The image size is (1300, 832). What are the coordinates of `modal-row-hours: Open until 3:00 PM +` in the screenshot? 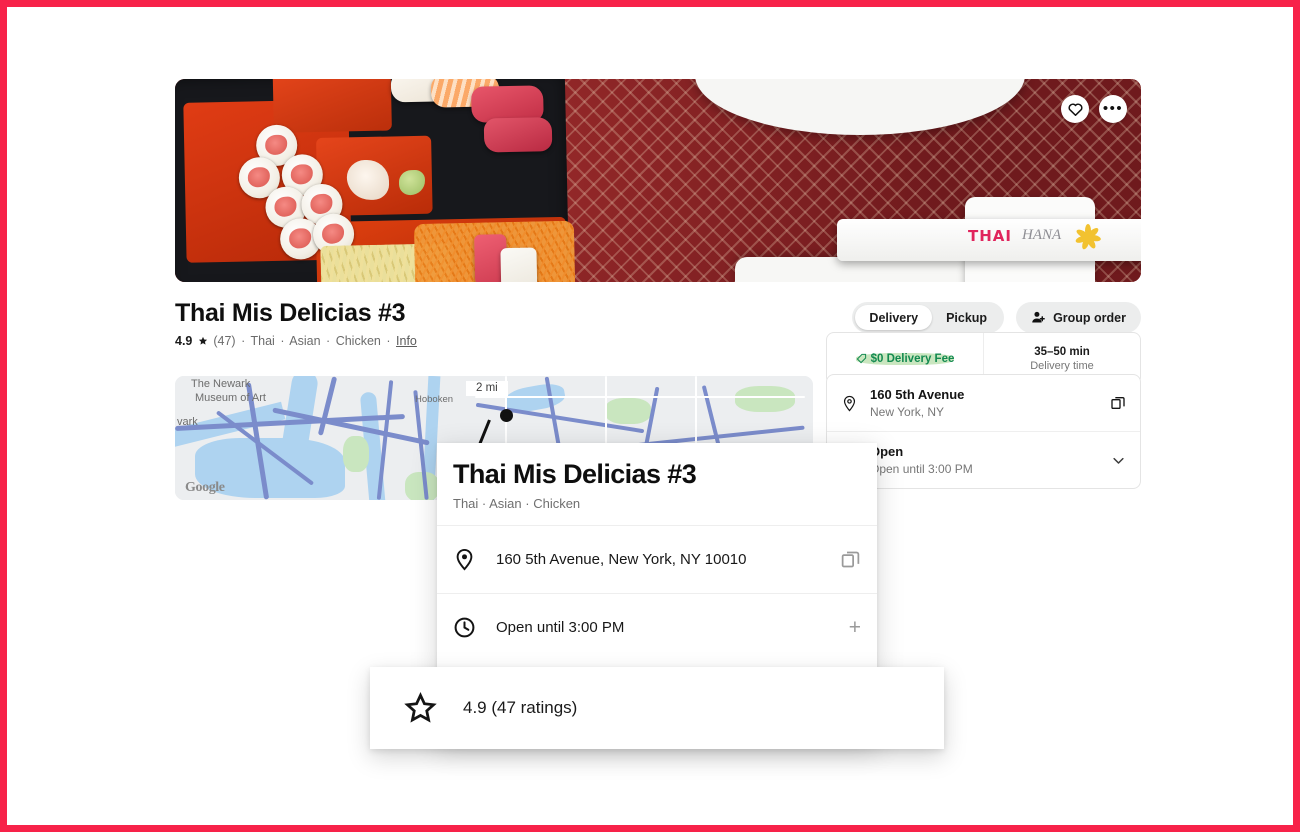 It's located at (657, 627).